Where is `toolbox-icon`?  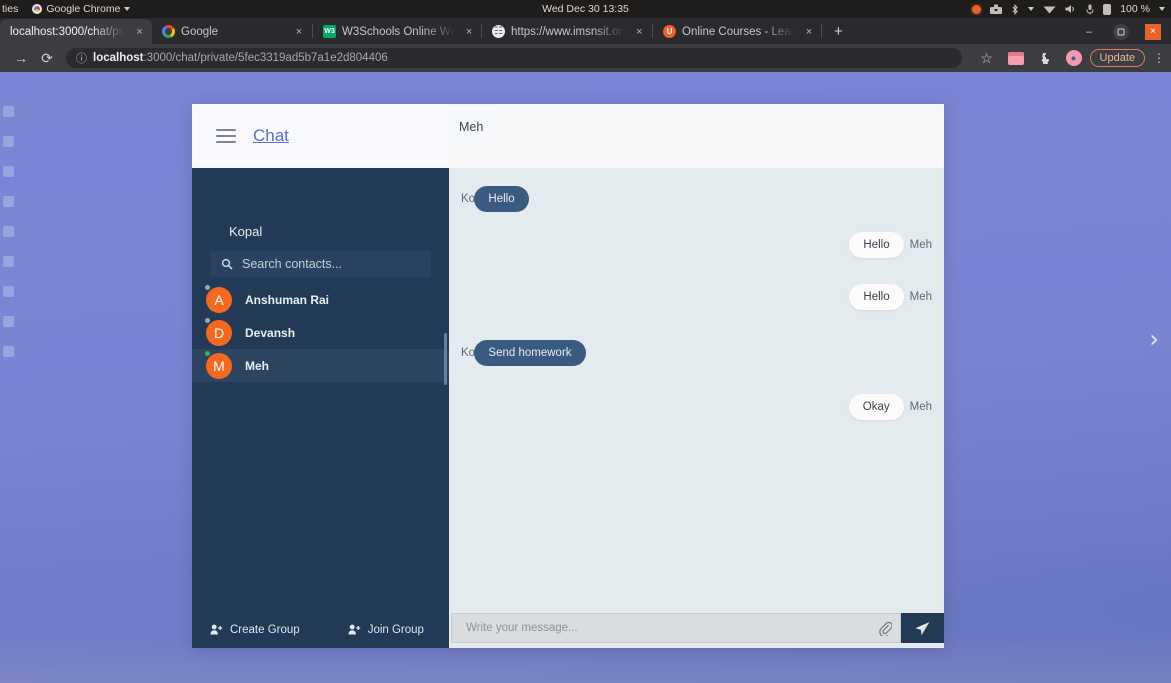
toolbox-icon is located at coordinates (996, 9).